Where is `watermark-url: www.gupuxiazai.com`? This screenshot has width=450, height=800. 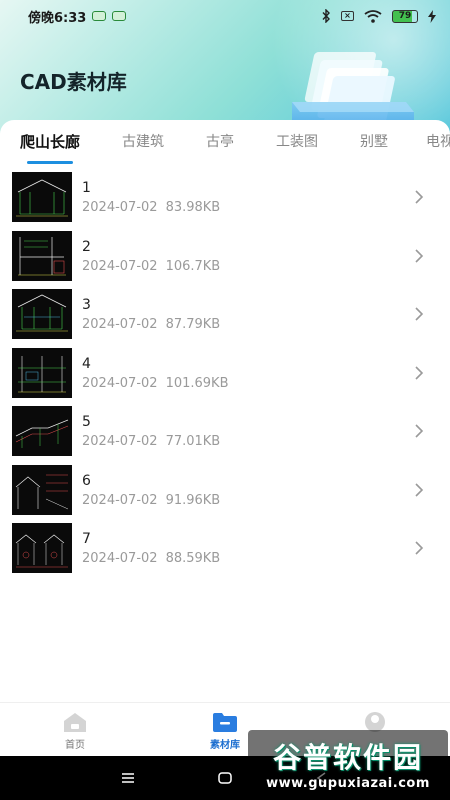 watermark-url: www.gupuxiazai.com is located at coordinates (348, 783).